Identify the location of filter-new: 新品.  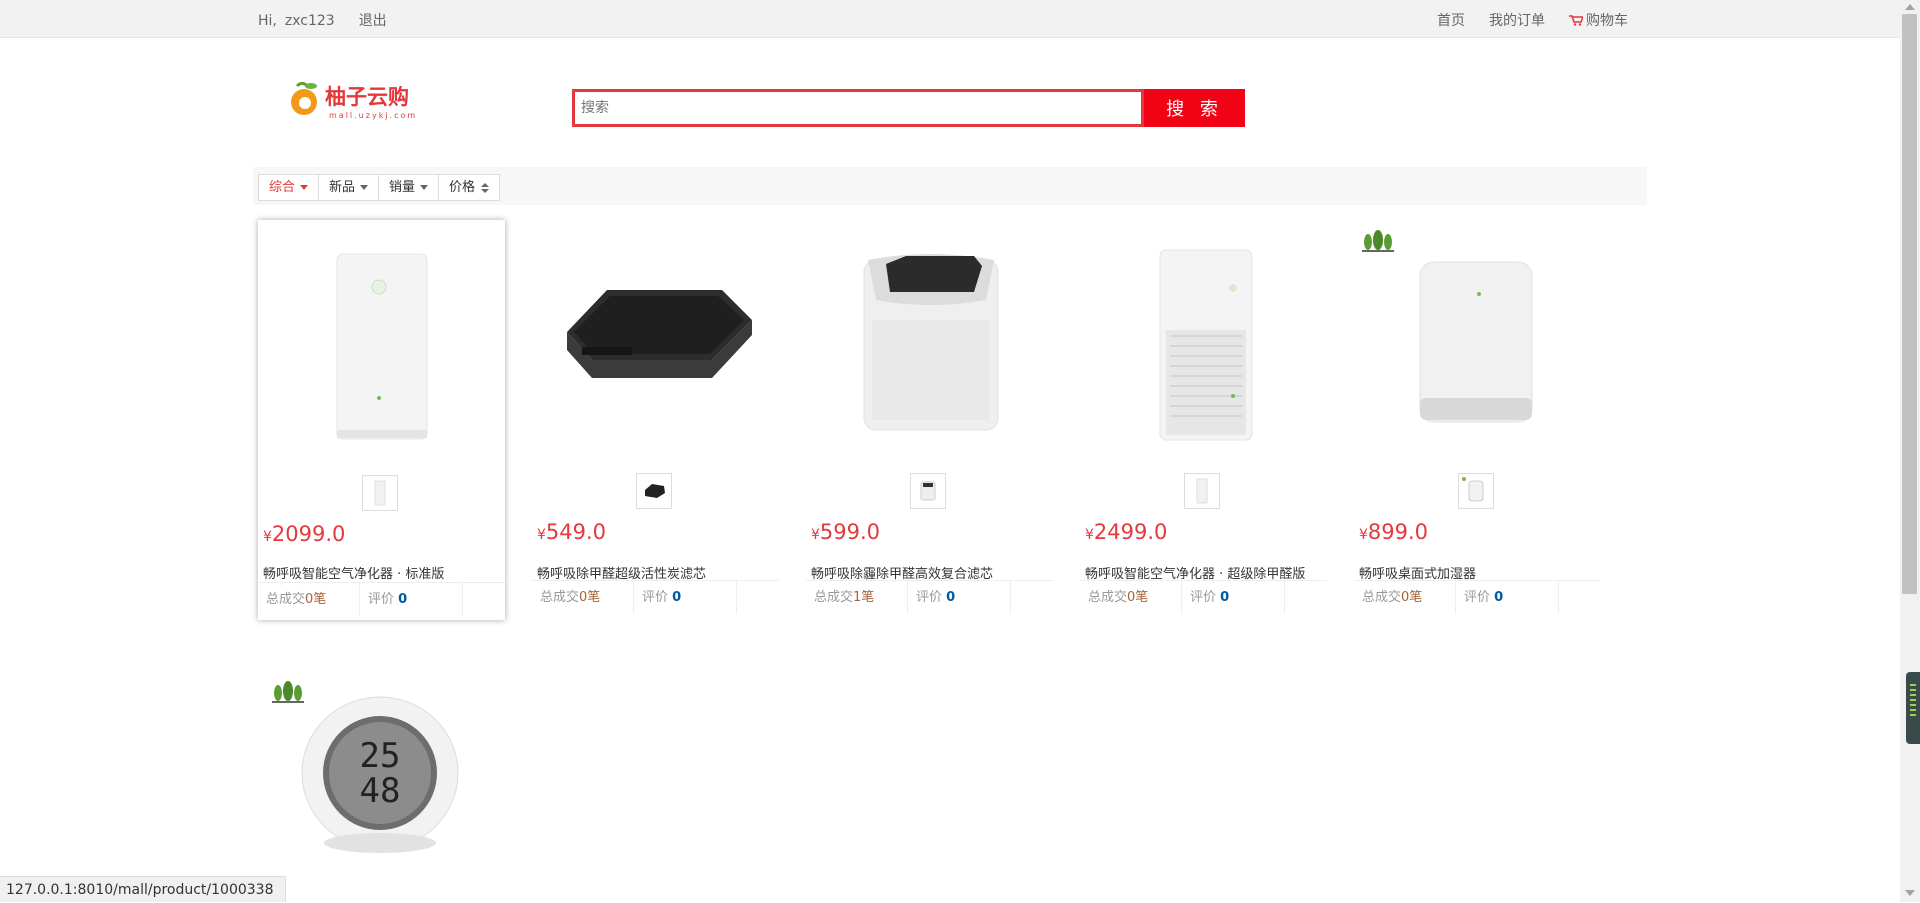
(349, 187).